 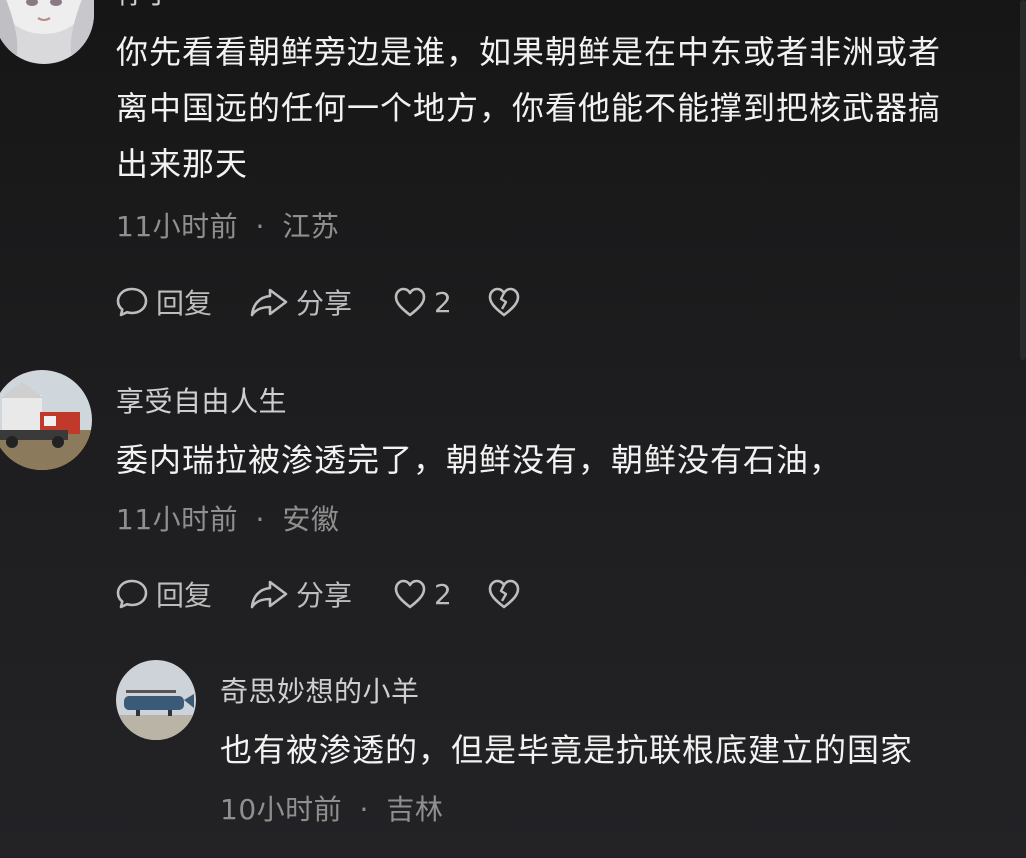 What do you see at coordinates (311, 226) in the screenshot?
I see `location: 江苏` at bounding box center [311, 226].